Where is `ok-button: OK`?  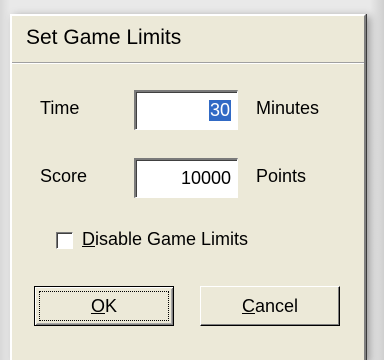 ok-button: OK is located at coordinates (104, 306).